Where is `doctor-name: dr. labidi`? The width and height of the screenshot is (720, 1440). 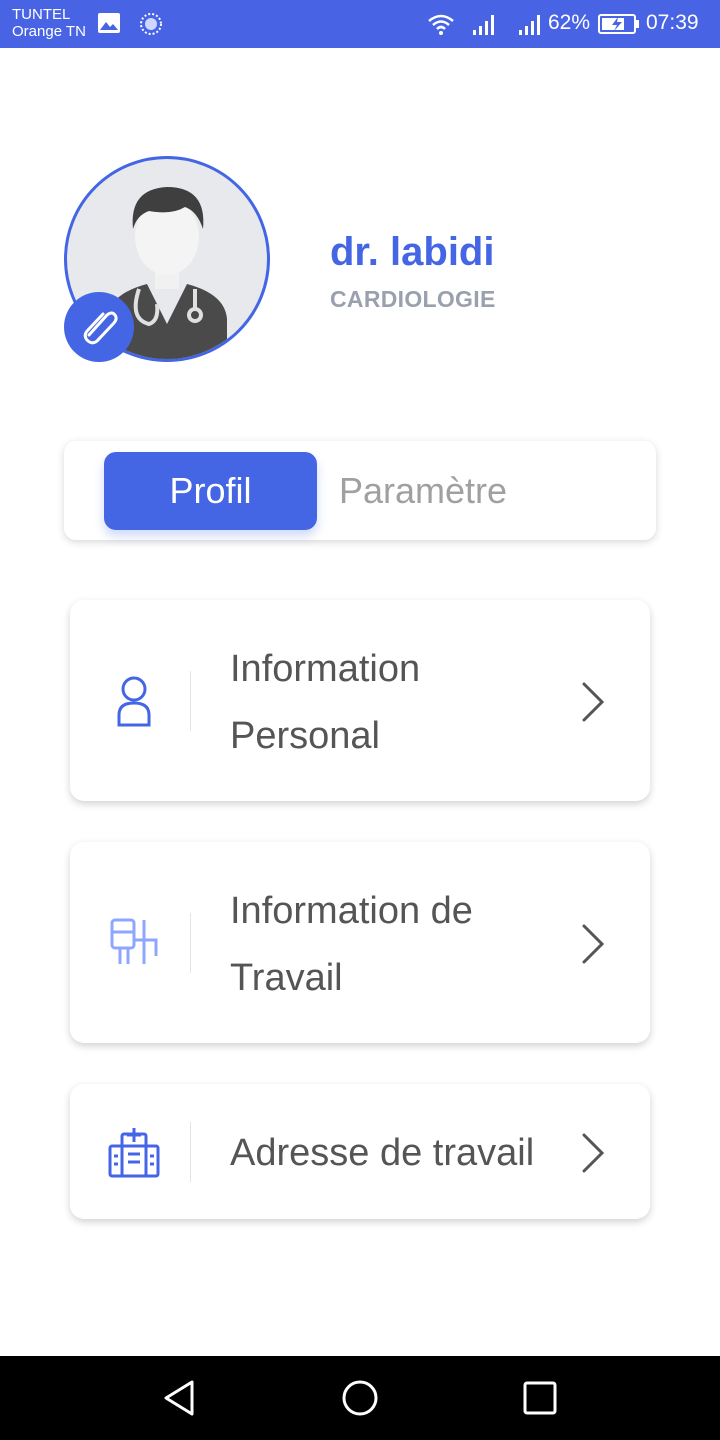 doctor-name: dr. labidi is located at coordinates (412, 252).